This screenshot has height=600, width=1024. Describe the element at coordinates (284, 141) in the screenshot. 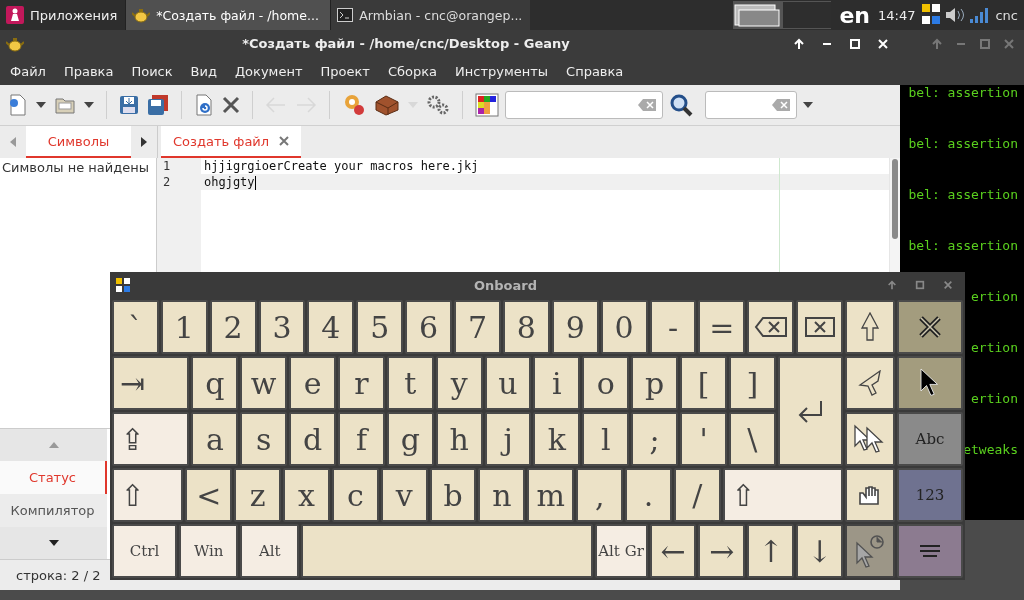

I see `close-icon` at that location.